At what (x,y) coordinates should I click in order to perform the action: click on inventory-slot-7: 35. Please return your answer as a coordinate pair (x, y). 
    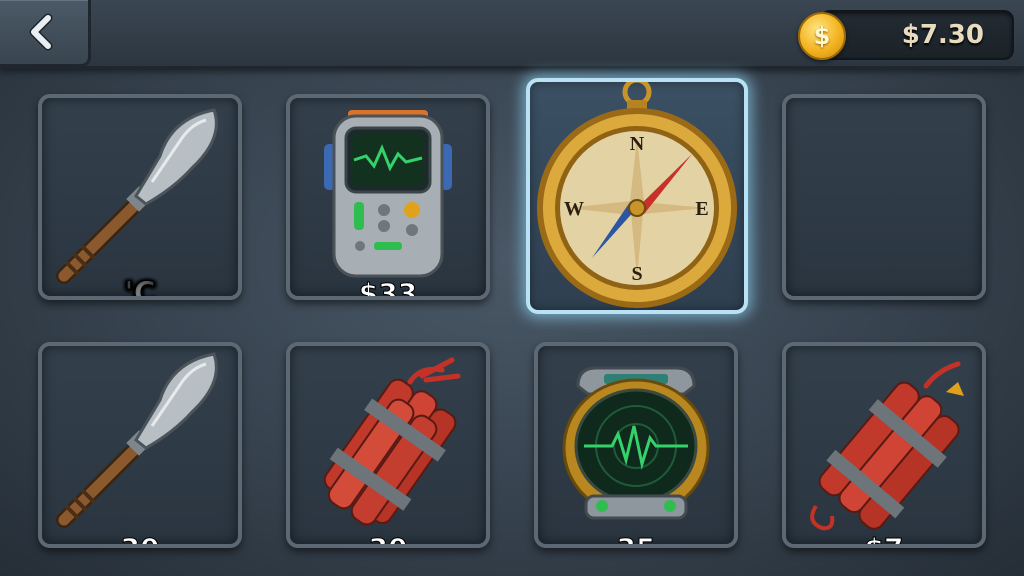
    Looking at the image, I should click on (636, 445).